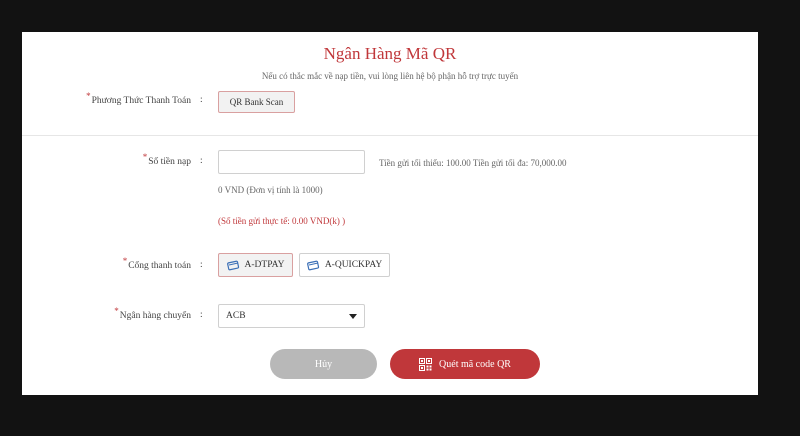 The height and width of the screenshot is (436, 800). What do you see at coordinates (291, 316) in the screenshot?
I see `bank-select: ACB` at bounding box center [291, 316].